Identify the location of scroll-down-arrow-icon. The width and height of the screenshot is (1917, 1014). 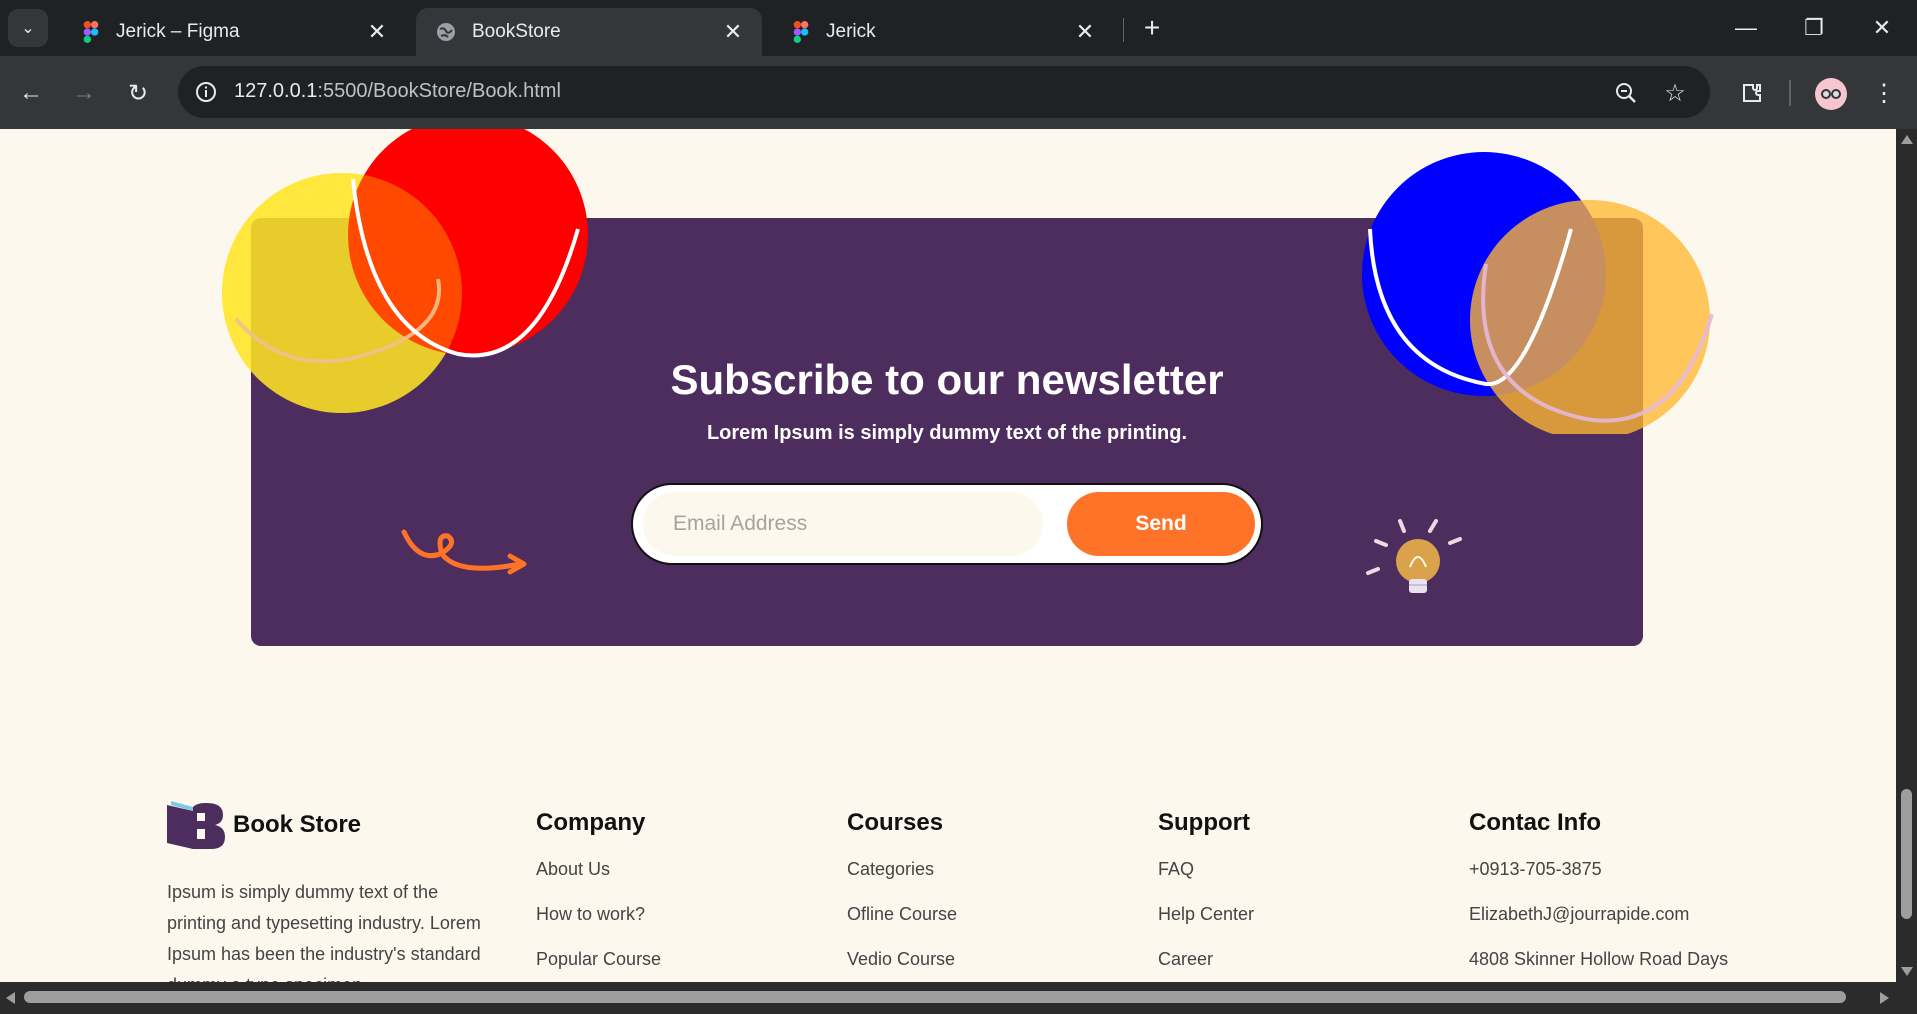
(1907, 971).